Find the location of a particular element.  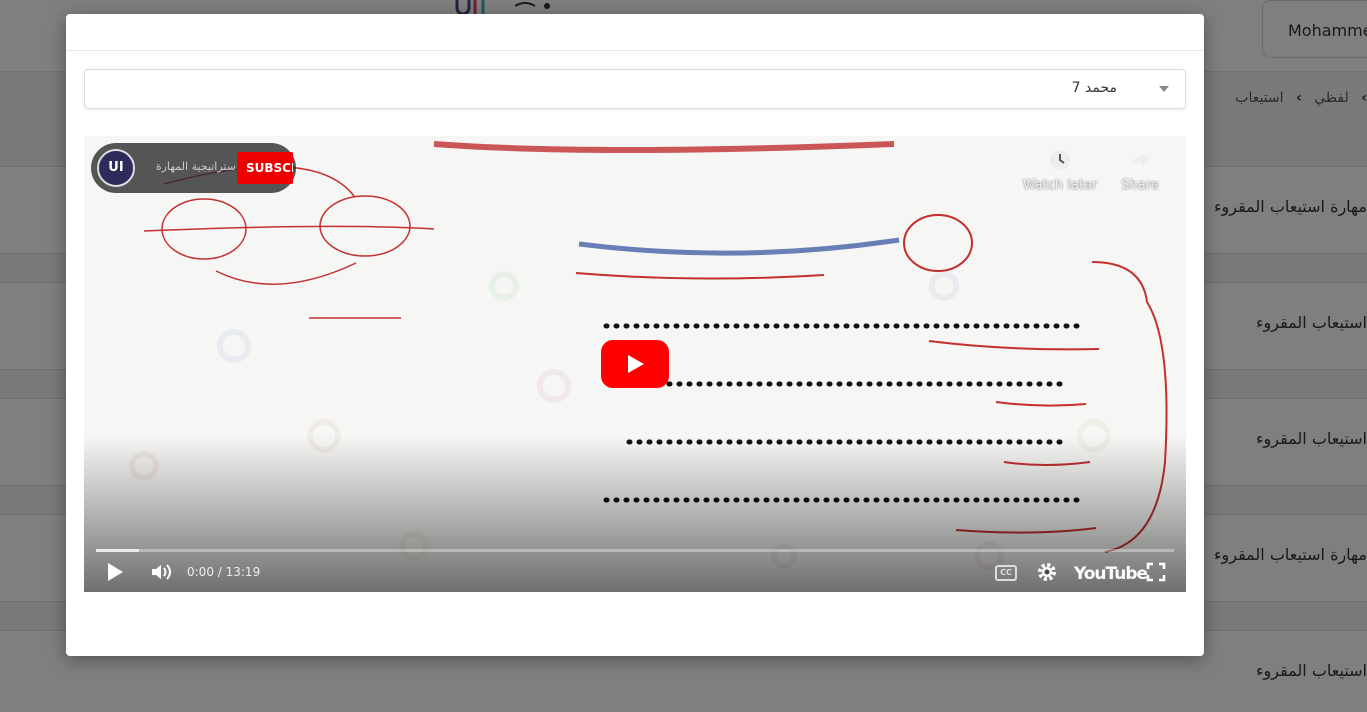

channel-info: UI استراتيجية المهارة SUBSCRIBE is located at coordinates (193, 168).